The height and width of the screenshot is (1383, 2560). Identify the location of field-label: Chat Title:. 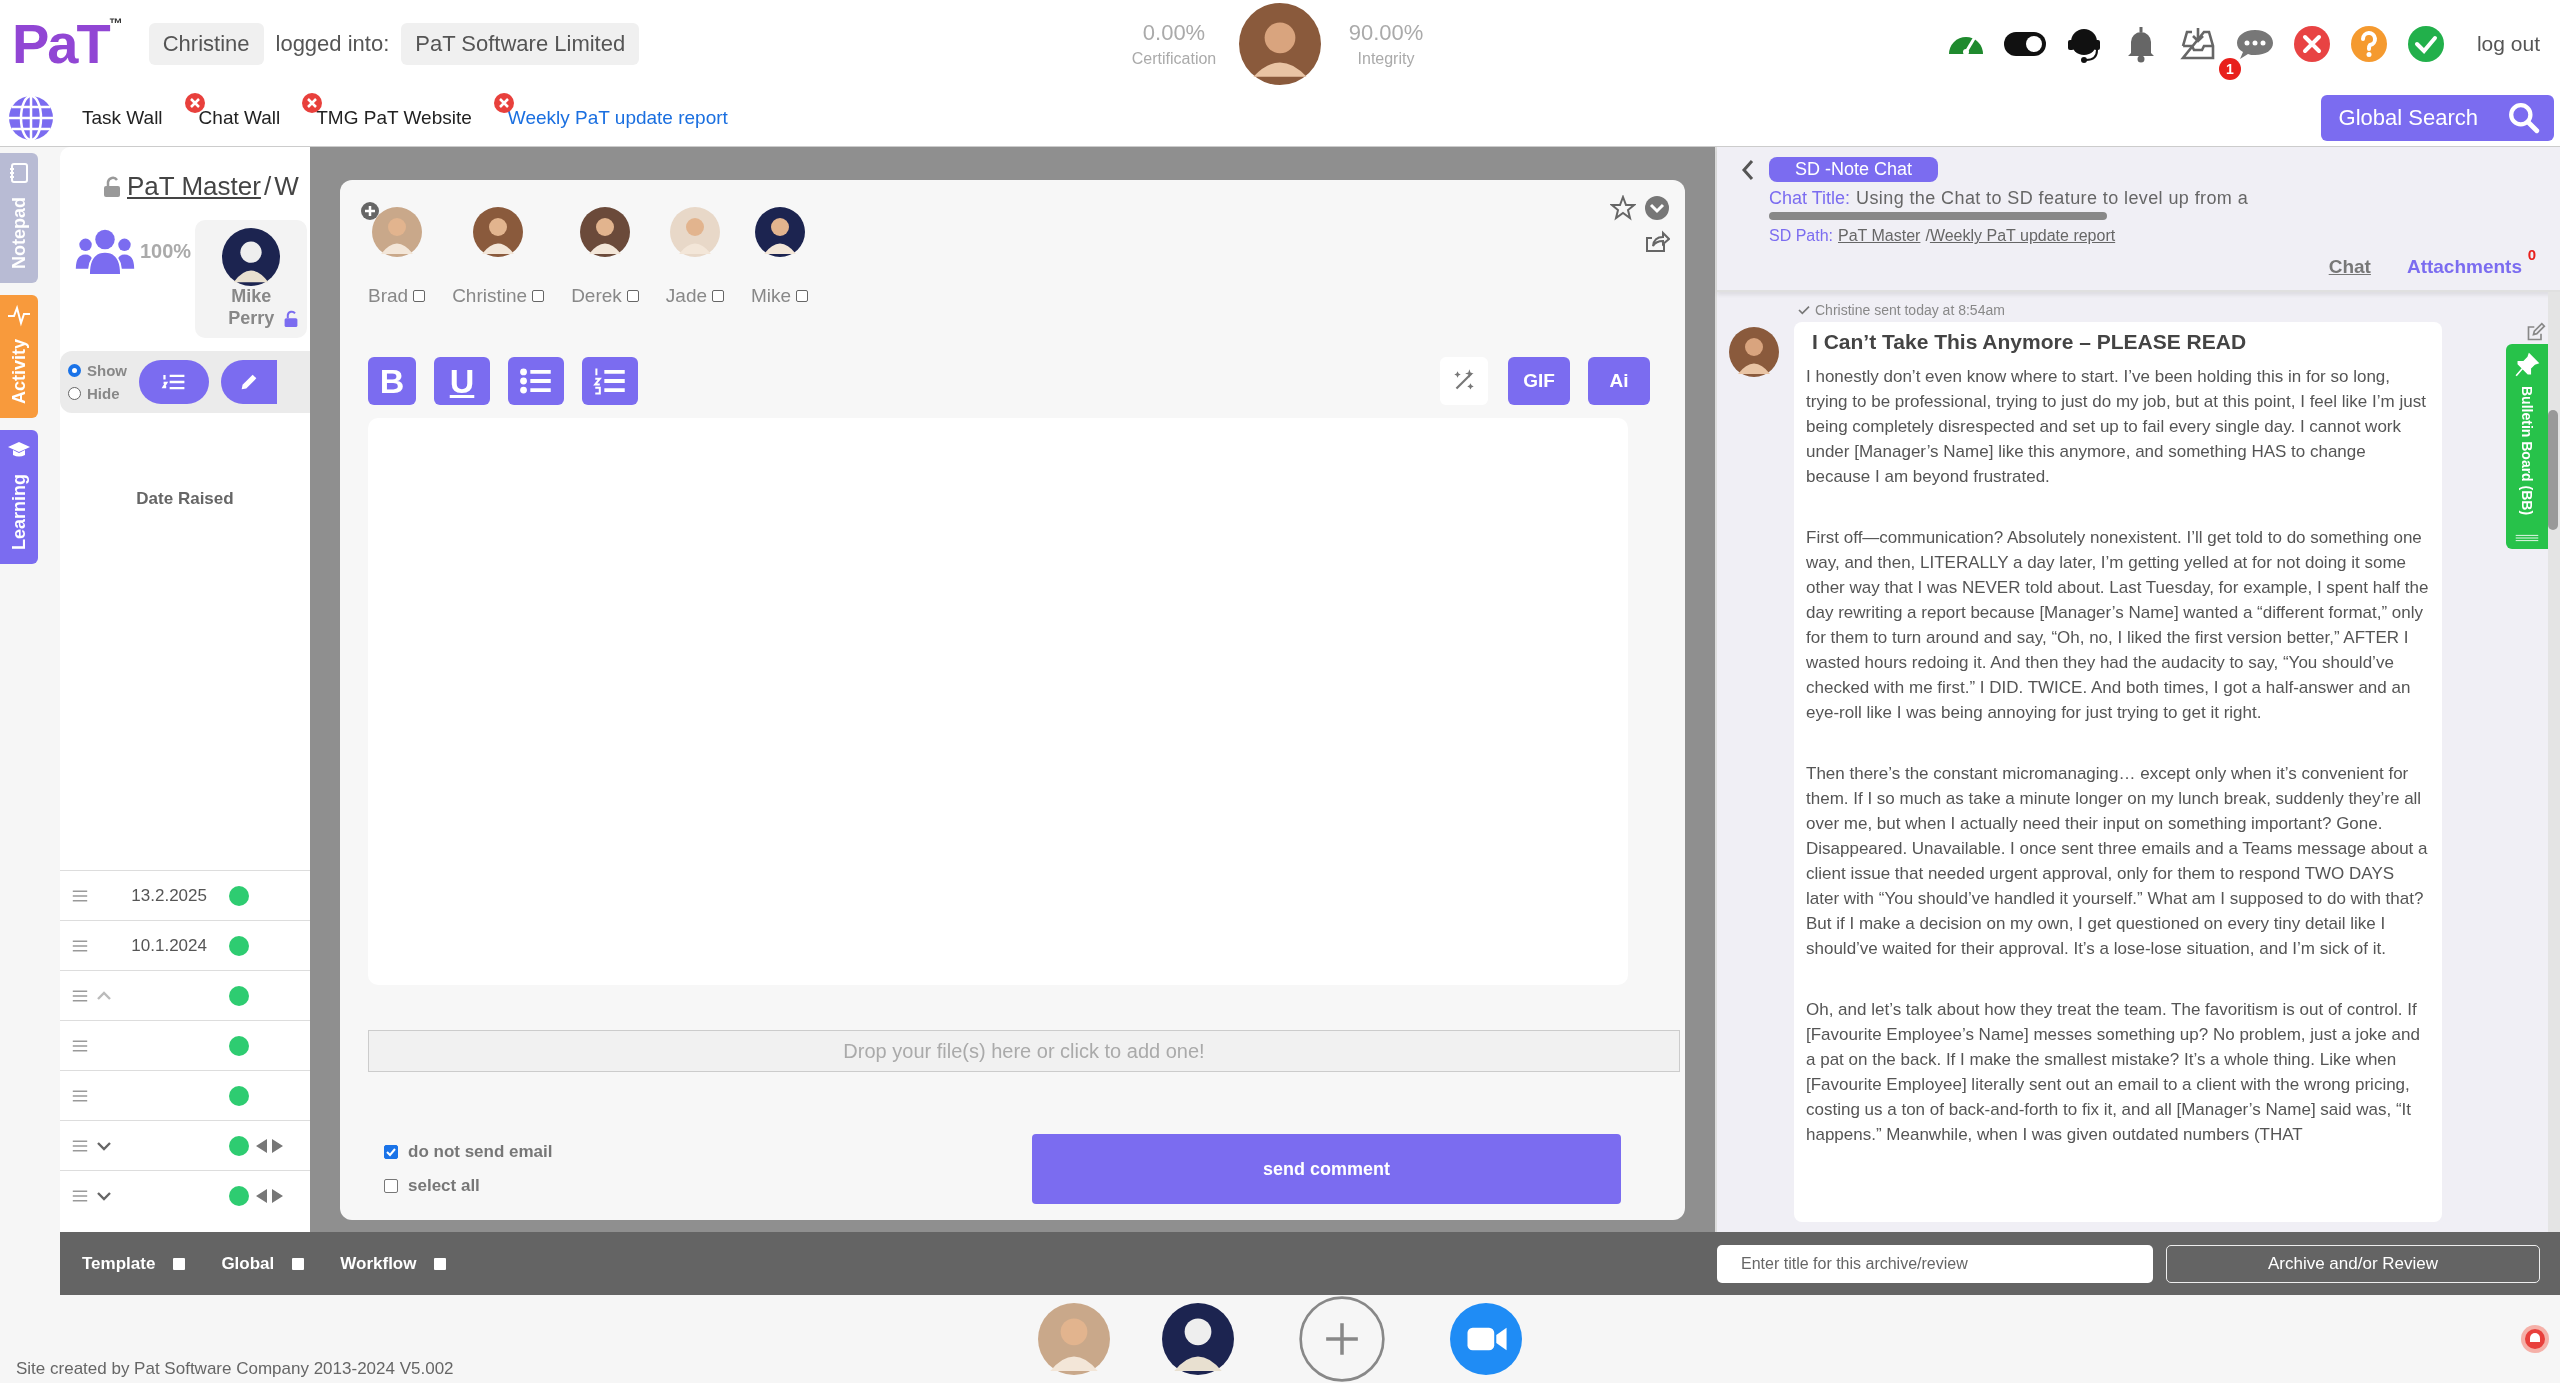
(1810, 199).